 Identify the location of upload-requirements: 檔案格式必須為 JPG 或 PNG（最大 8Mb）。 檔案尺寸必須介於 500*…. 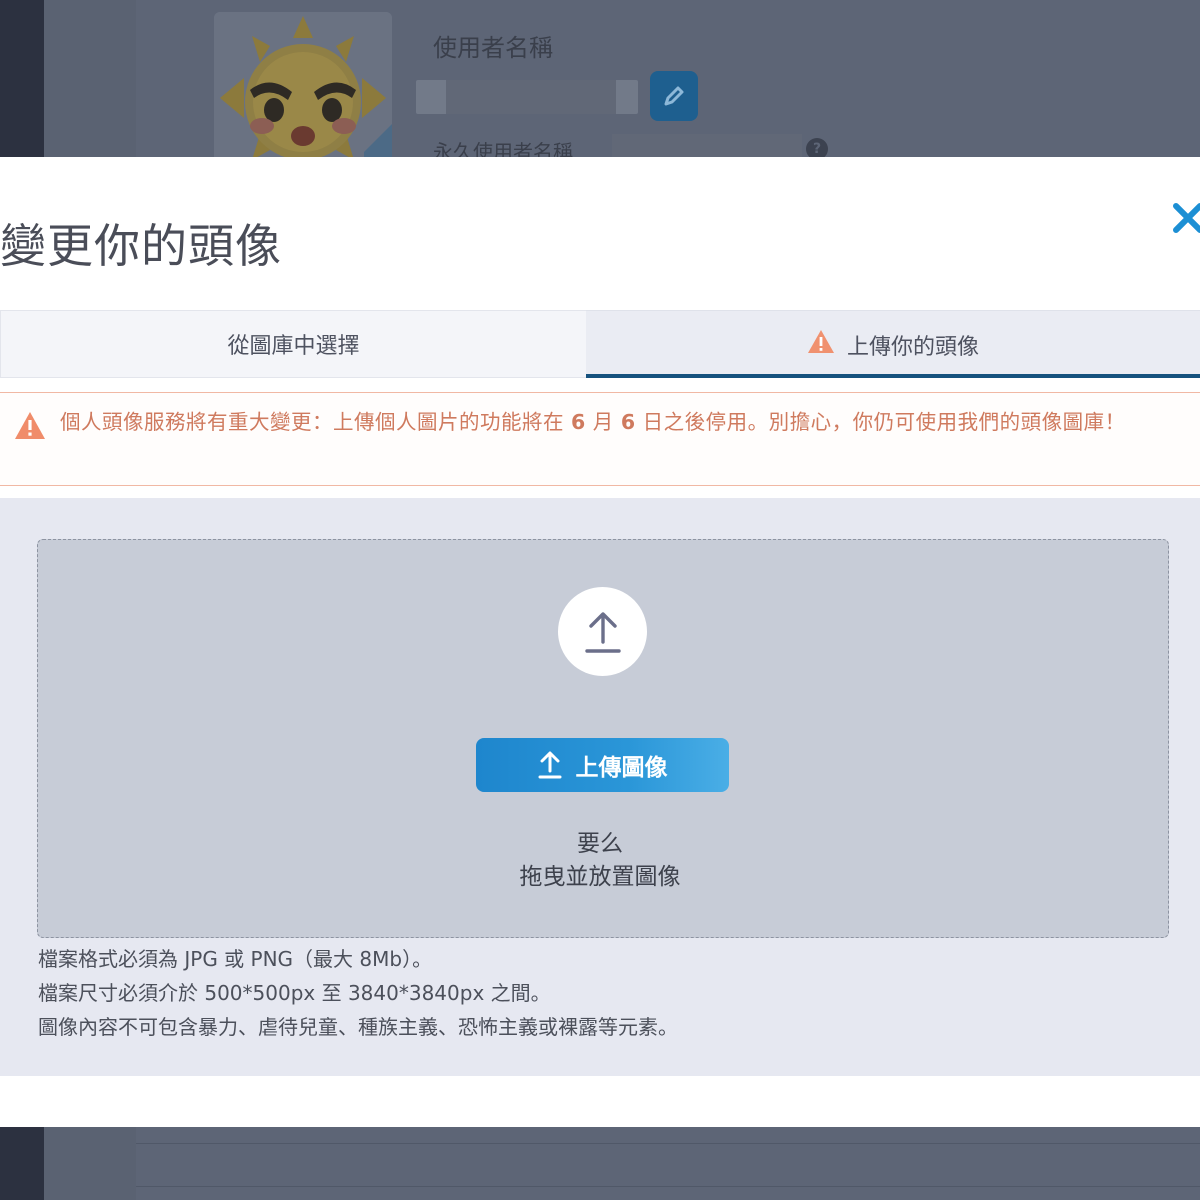
(358, 993).